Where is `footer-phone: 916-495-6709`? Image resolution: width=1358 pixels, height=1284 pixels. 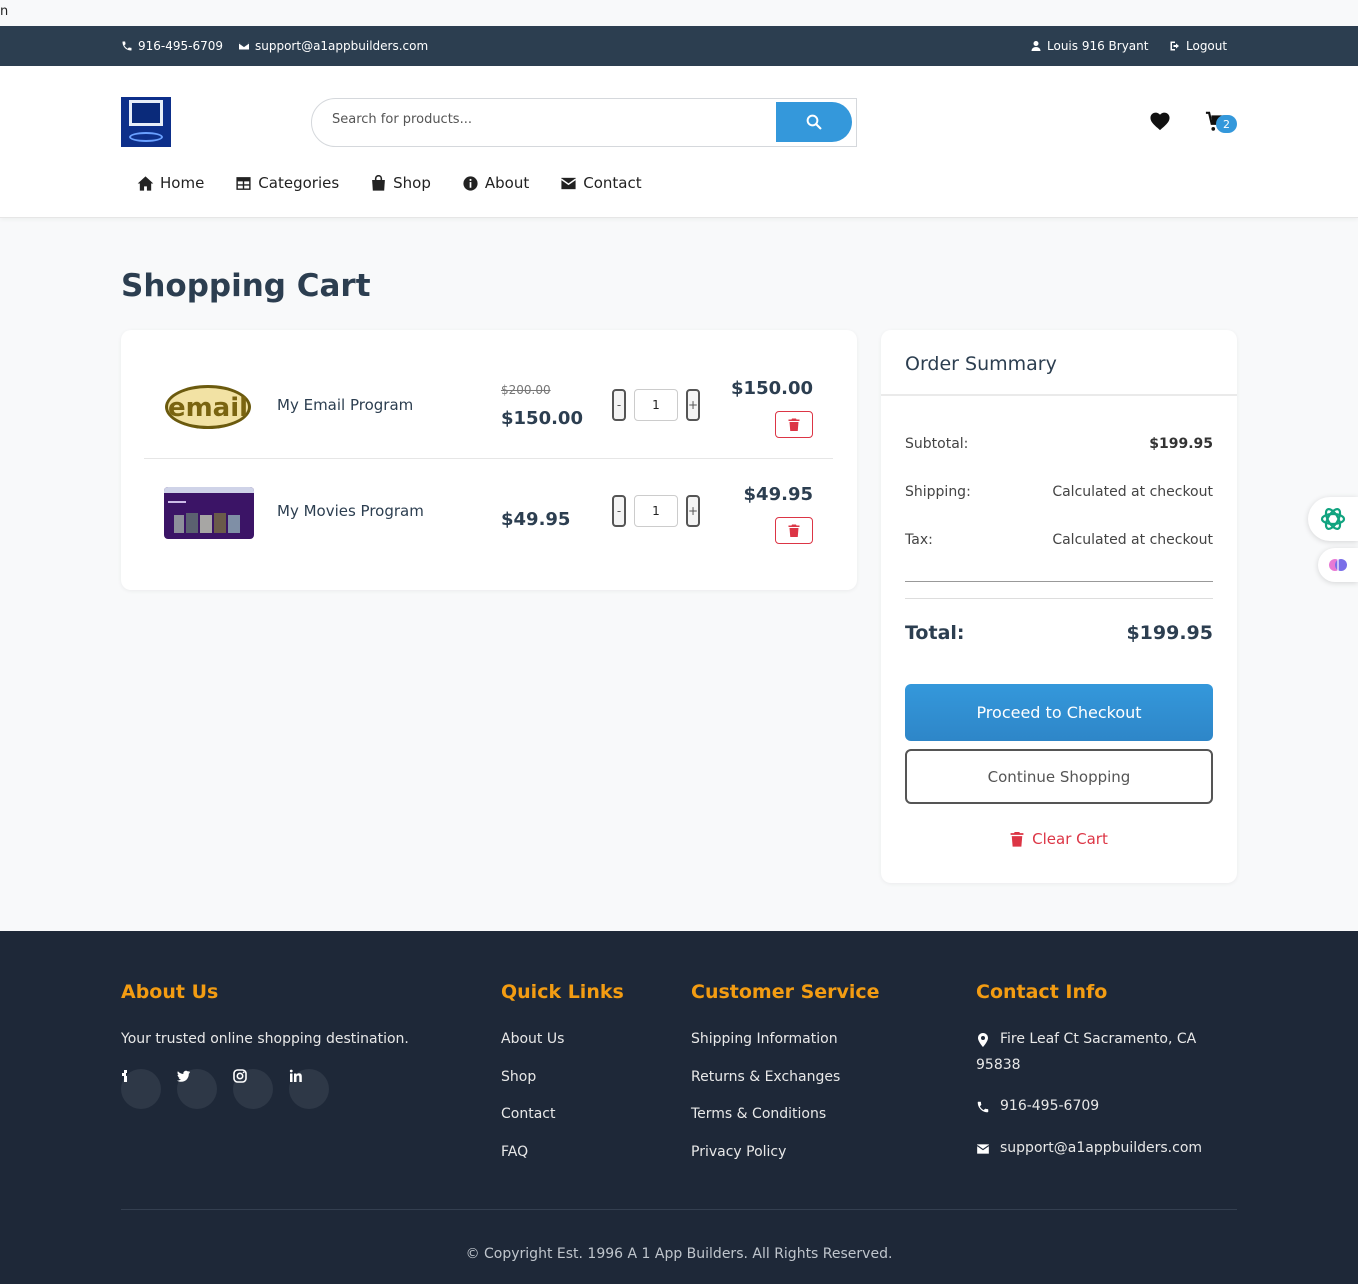
footer-phone: 916-495-6709 is located at coordinates (1037, 1106).